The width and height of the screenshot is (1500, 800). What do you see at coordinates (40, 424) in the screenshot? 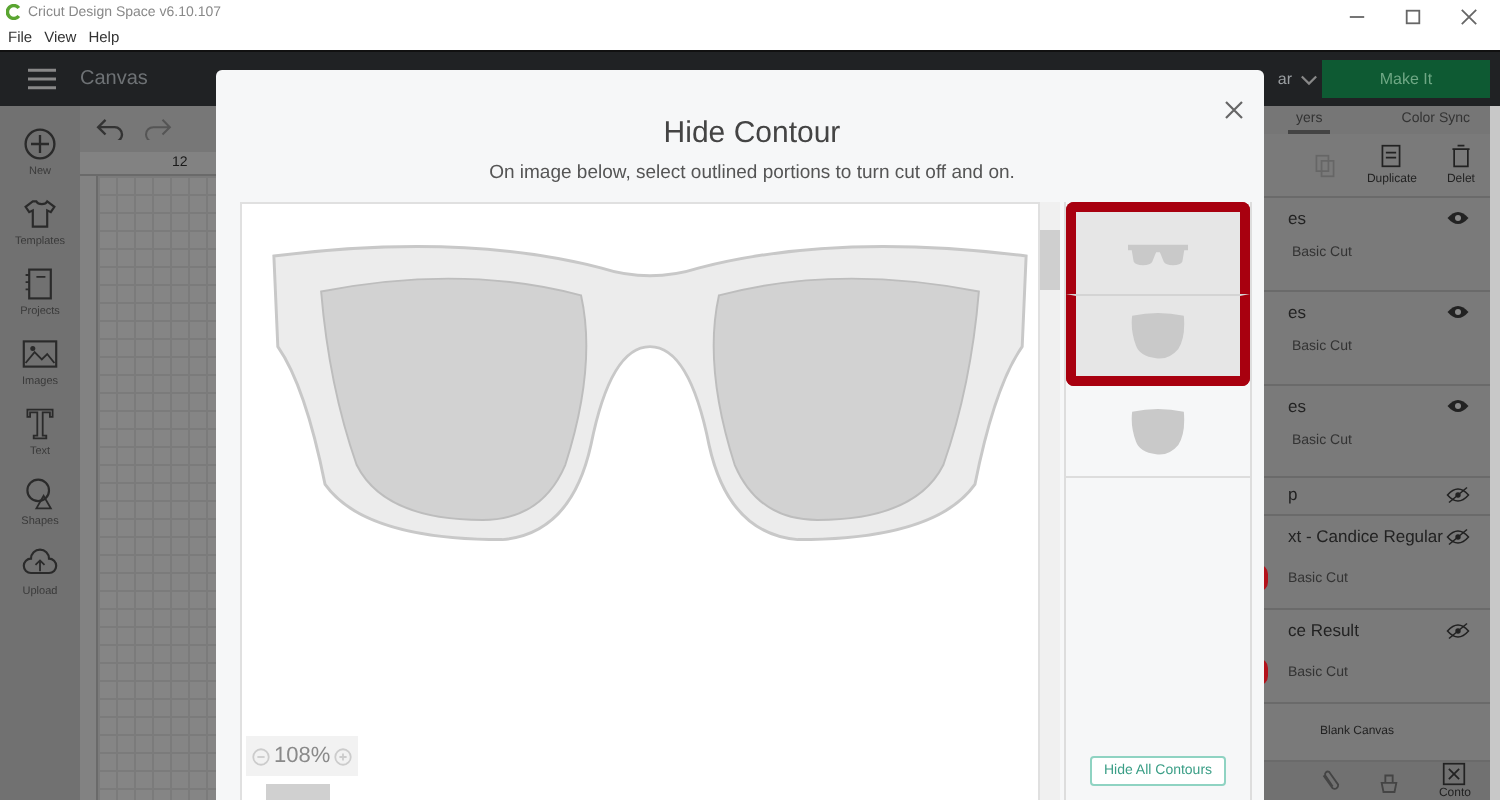
I see `text-icon` at bounding box center [40, 424].